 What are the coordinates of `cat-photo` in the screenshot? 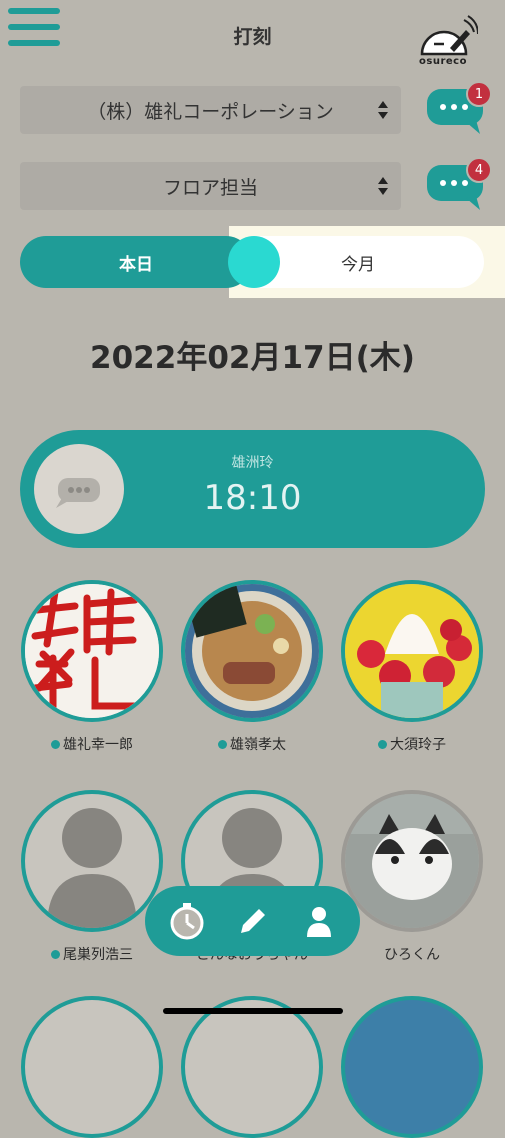 It's located at (412, 861).